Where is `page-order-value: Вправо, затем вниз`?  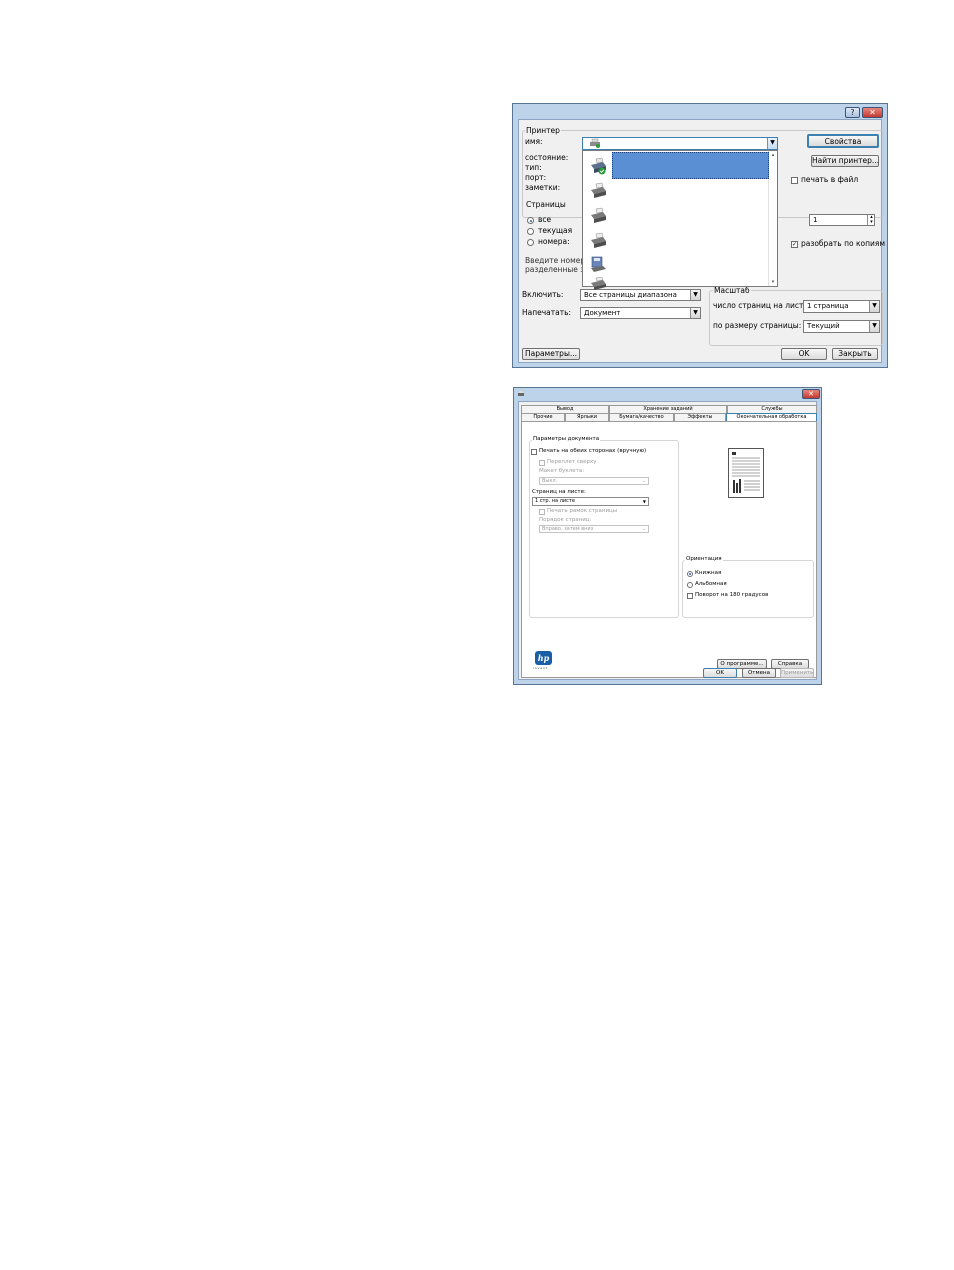 page-order-value: Вправо, затем вниз is located at coordinates (568, 529).